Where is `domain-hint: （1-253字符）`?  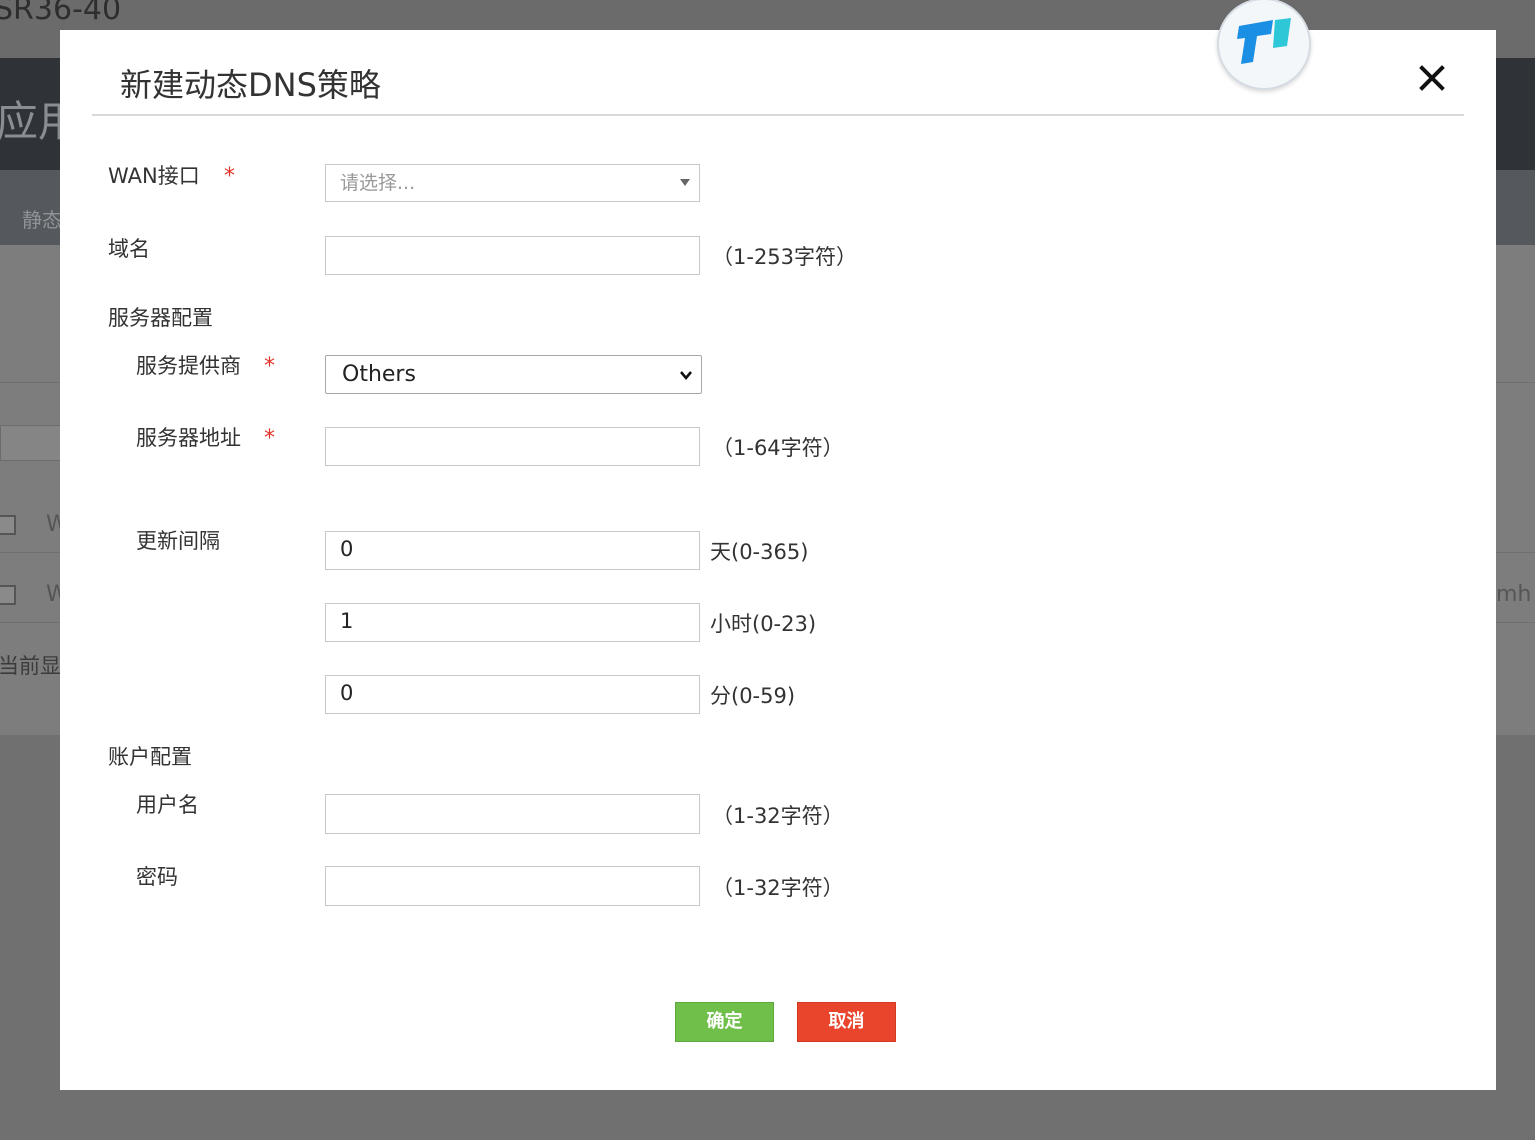 domain-hint: （1-253字符） is located at coordinates (785, 257).